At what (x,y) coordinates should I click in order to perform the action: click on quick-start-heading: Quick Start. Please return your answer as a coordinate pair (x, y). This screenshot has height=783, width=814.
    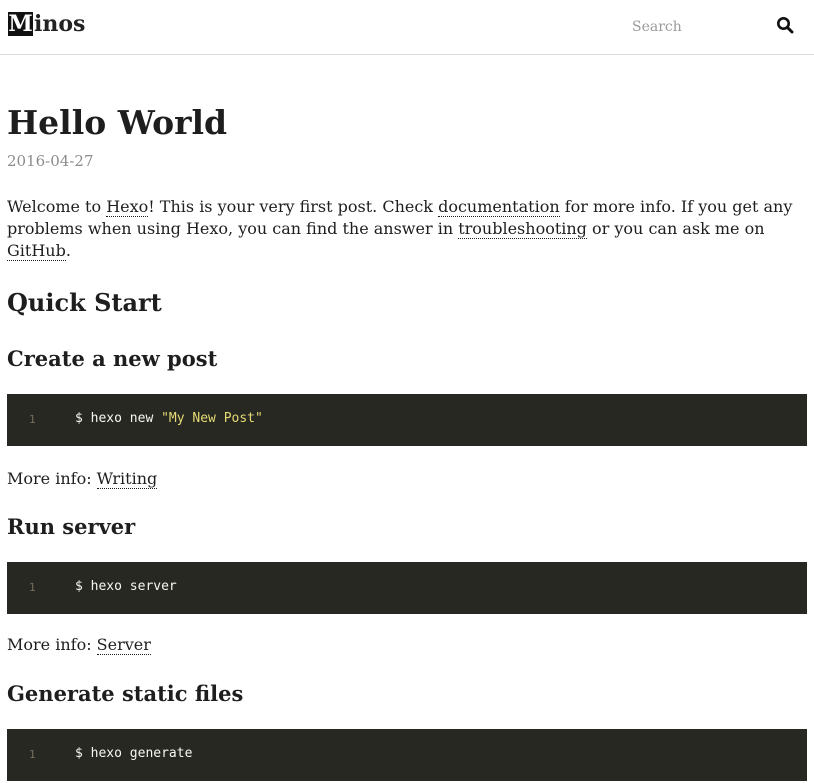
    Looking at the image, I should click on (84, 302).